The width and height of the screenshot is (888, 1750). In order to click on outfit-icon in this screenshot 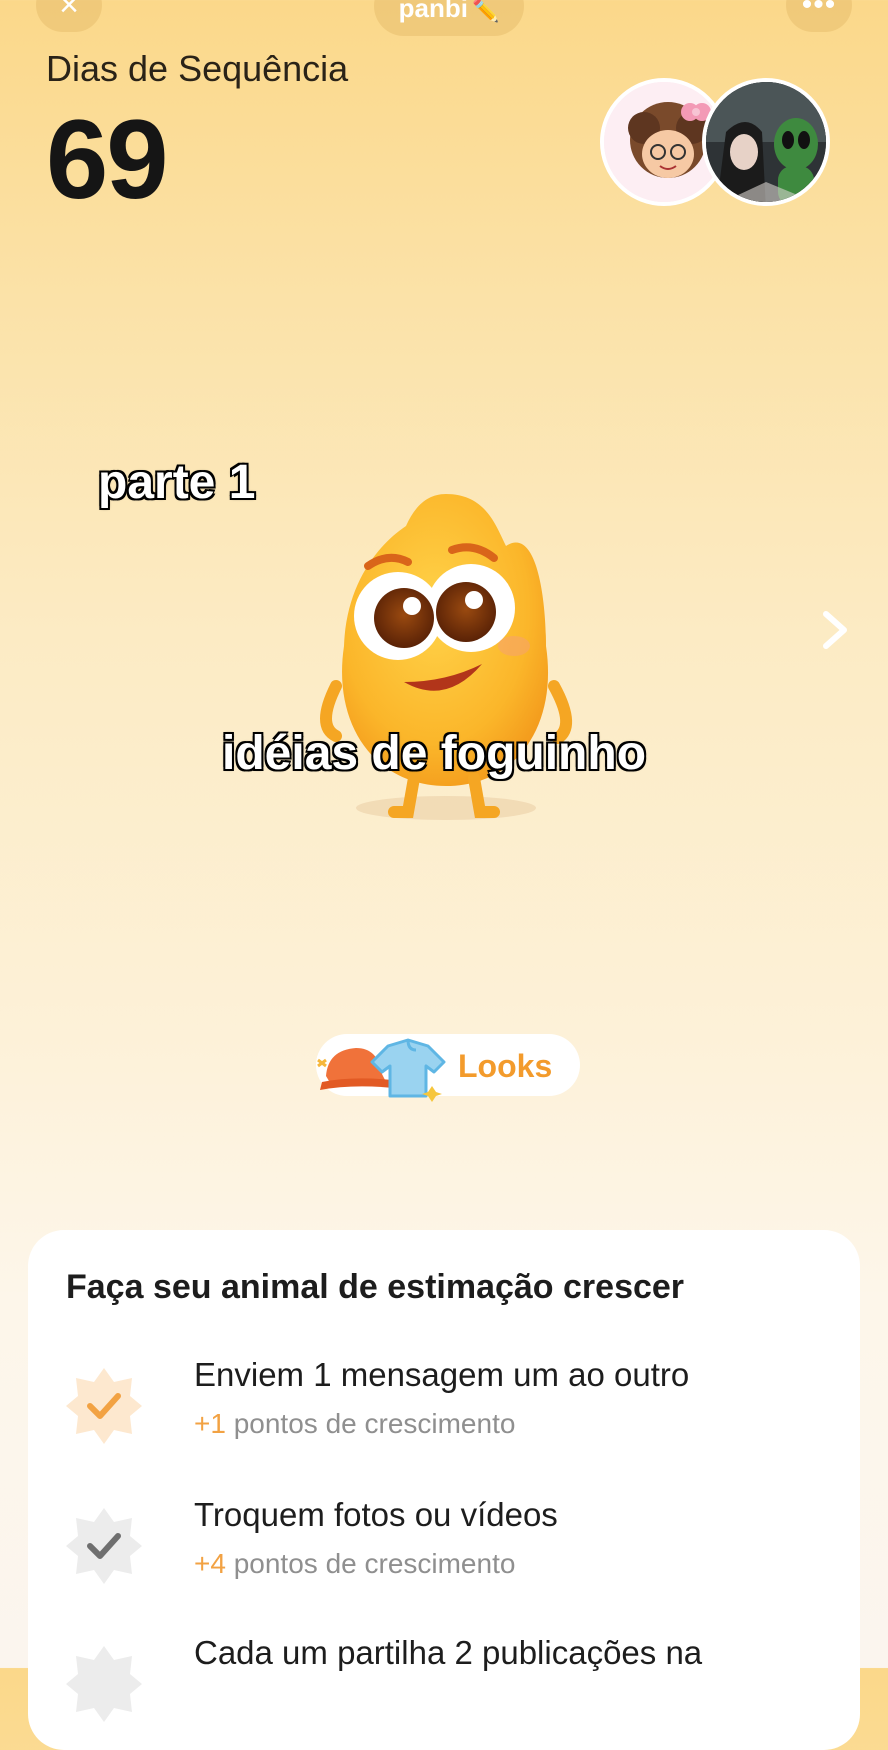, I will do `click(381, 1070)`.